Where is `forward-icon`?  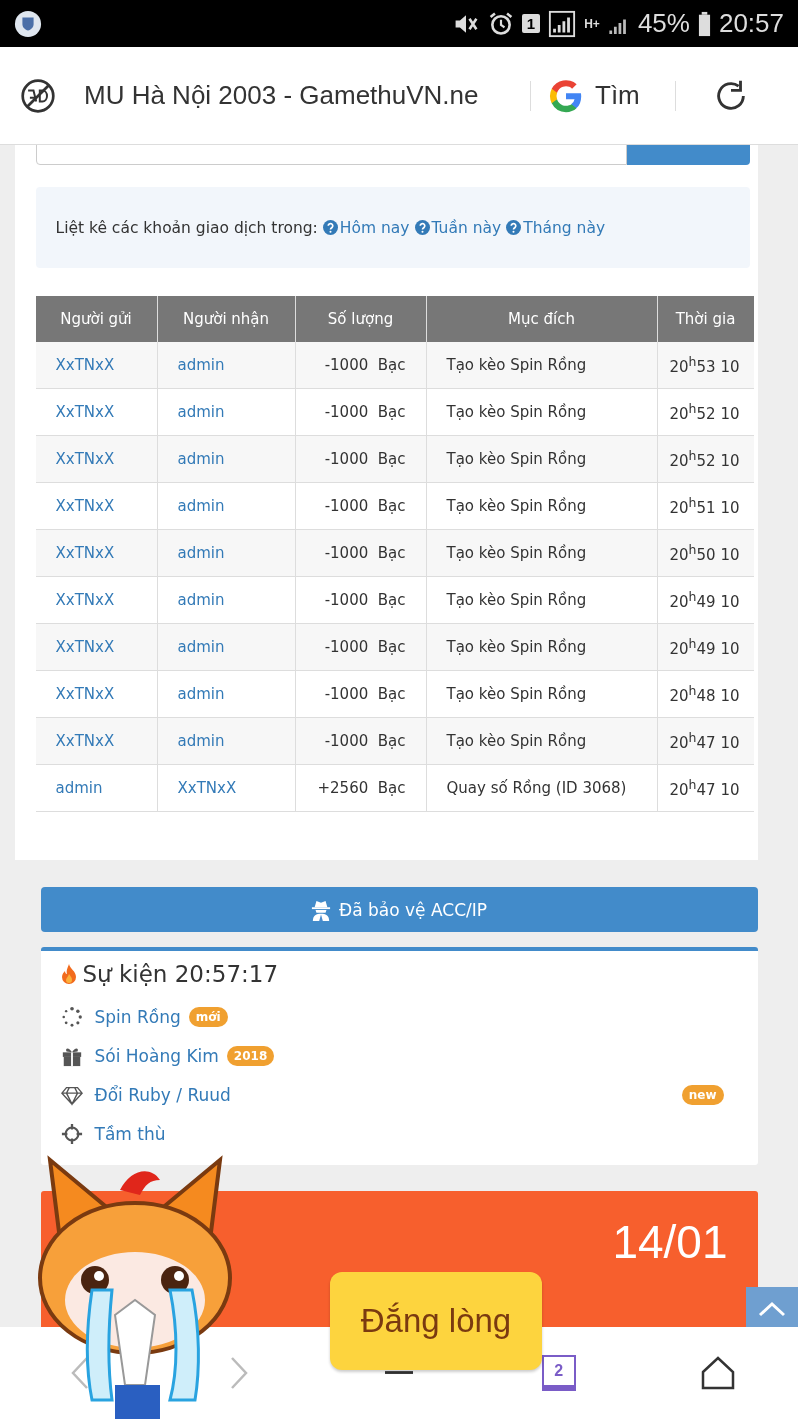 forward-icon is located at coordinates (239, 1373).